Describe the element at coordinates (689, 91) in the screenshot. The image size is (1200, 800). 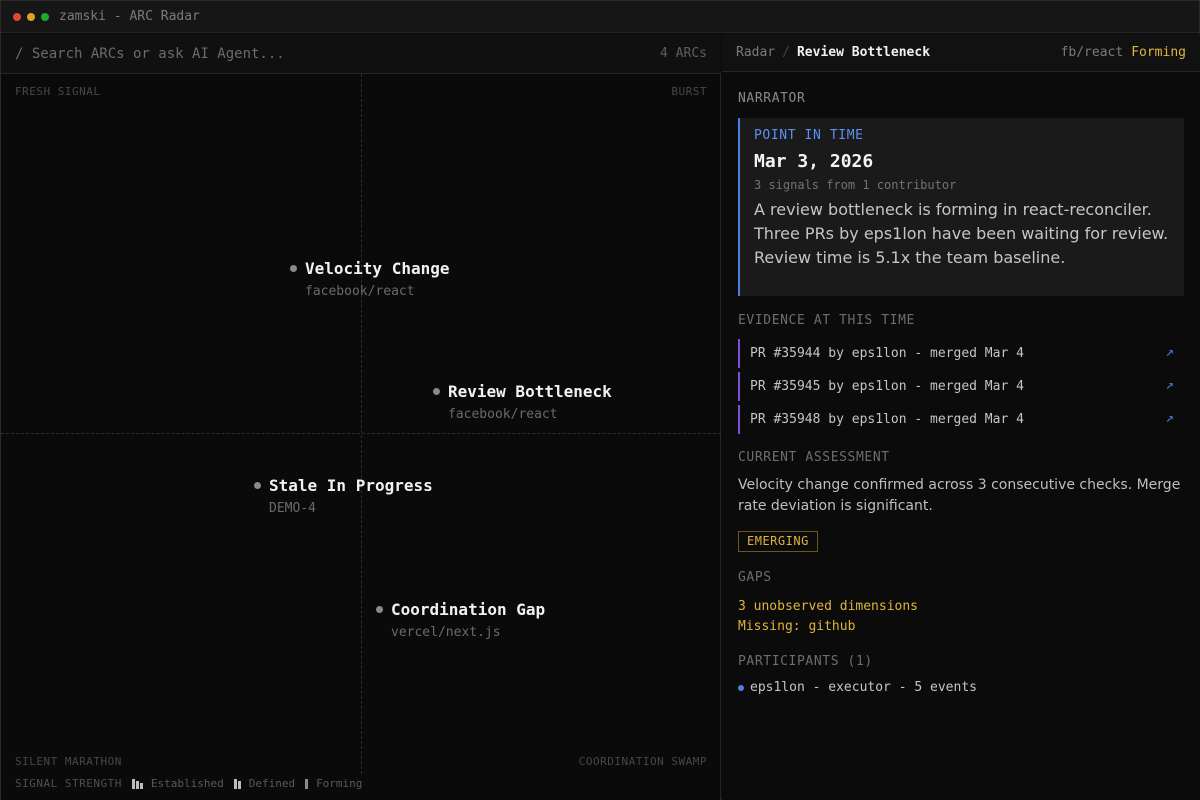
I see `quadrant-label-burst: BURST` at that location.